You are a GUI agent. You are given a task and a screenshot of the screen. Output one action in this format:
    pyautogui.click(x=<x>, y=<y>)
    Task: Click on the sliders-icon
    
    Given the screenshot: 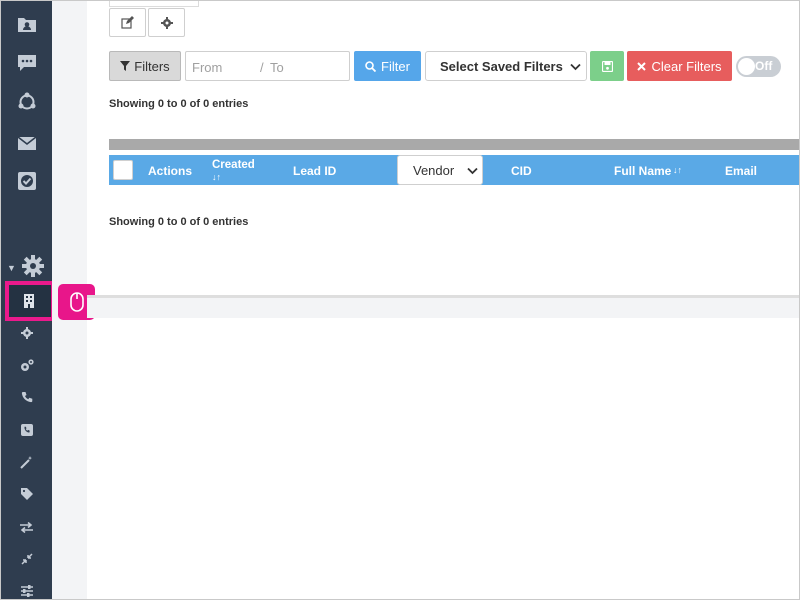 What is the action you would take?
    pyautogui.click(x=26, y=591)
    